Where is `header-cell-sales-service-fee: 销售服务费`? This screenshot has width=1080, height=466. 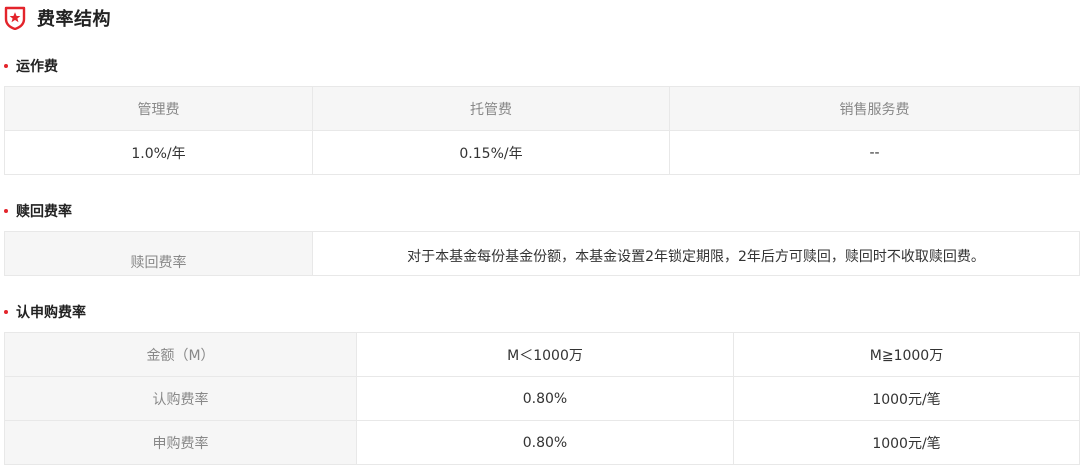
header-cell-sales-service-fee: 销售服务费 is located at coordinates (874, 108).